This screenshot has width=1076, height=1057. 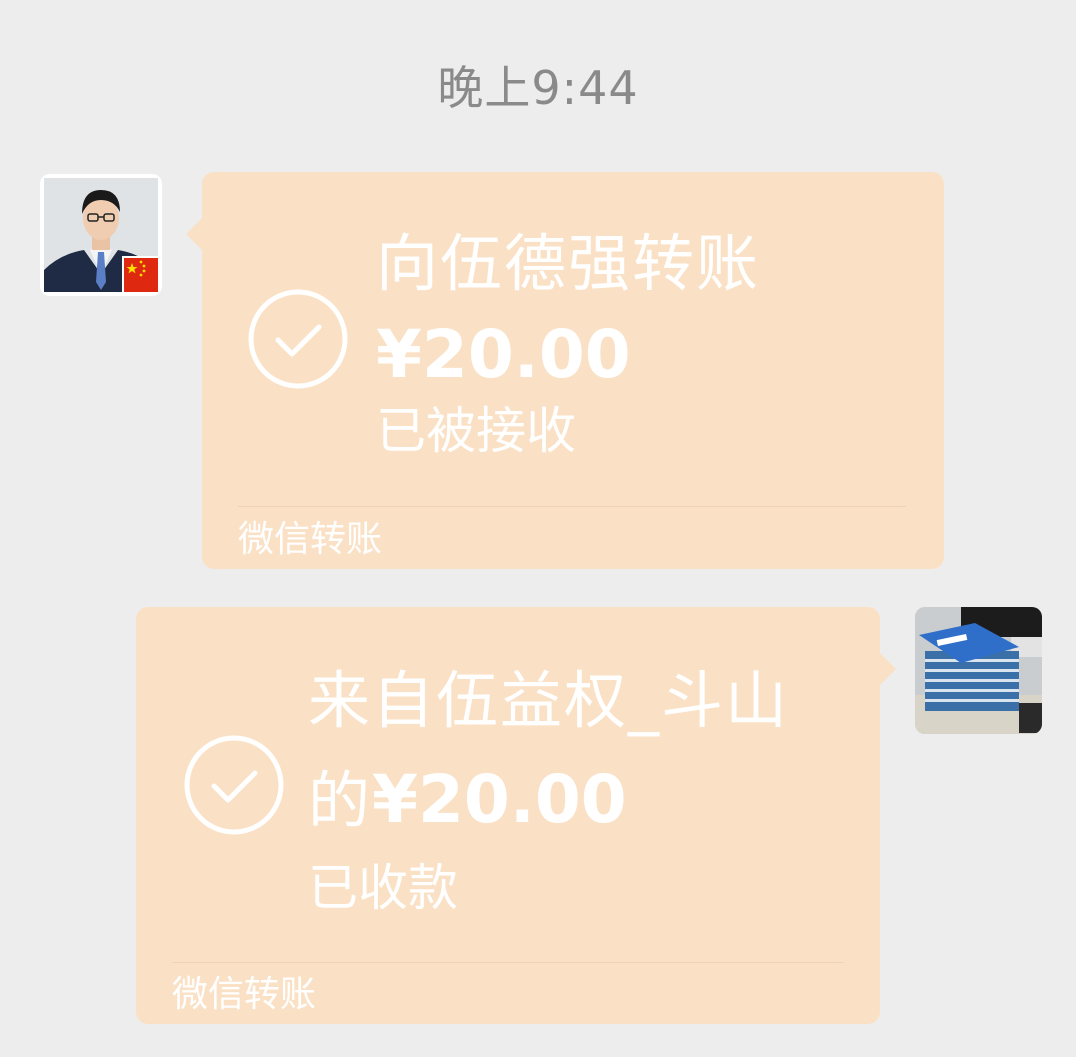 I want to click on sender-avatar, so click(x=101, y=235).